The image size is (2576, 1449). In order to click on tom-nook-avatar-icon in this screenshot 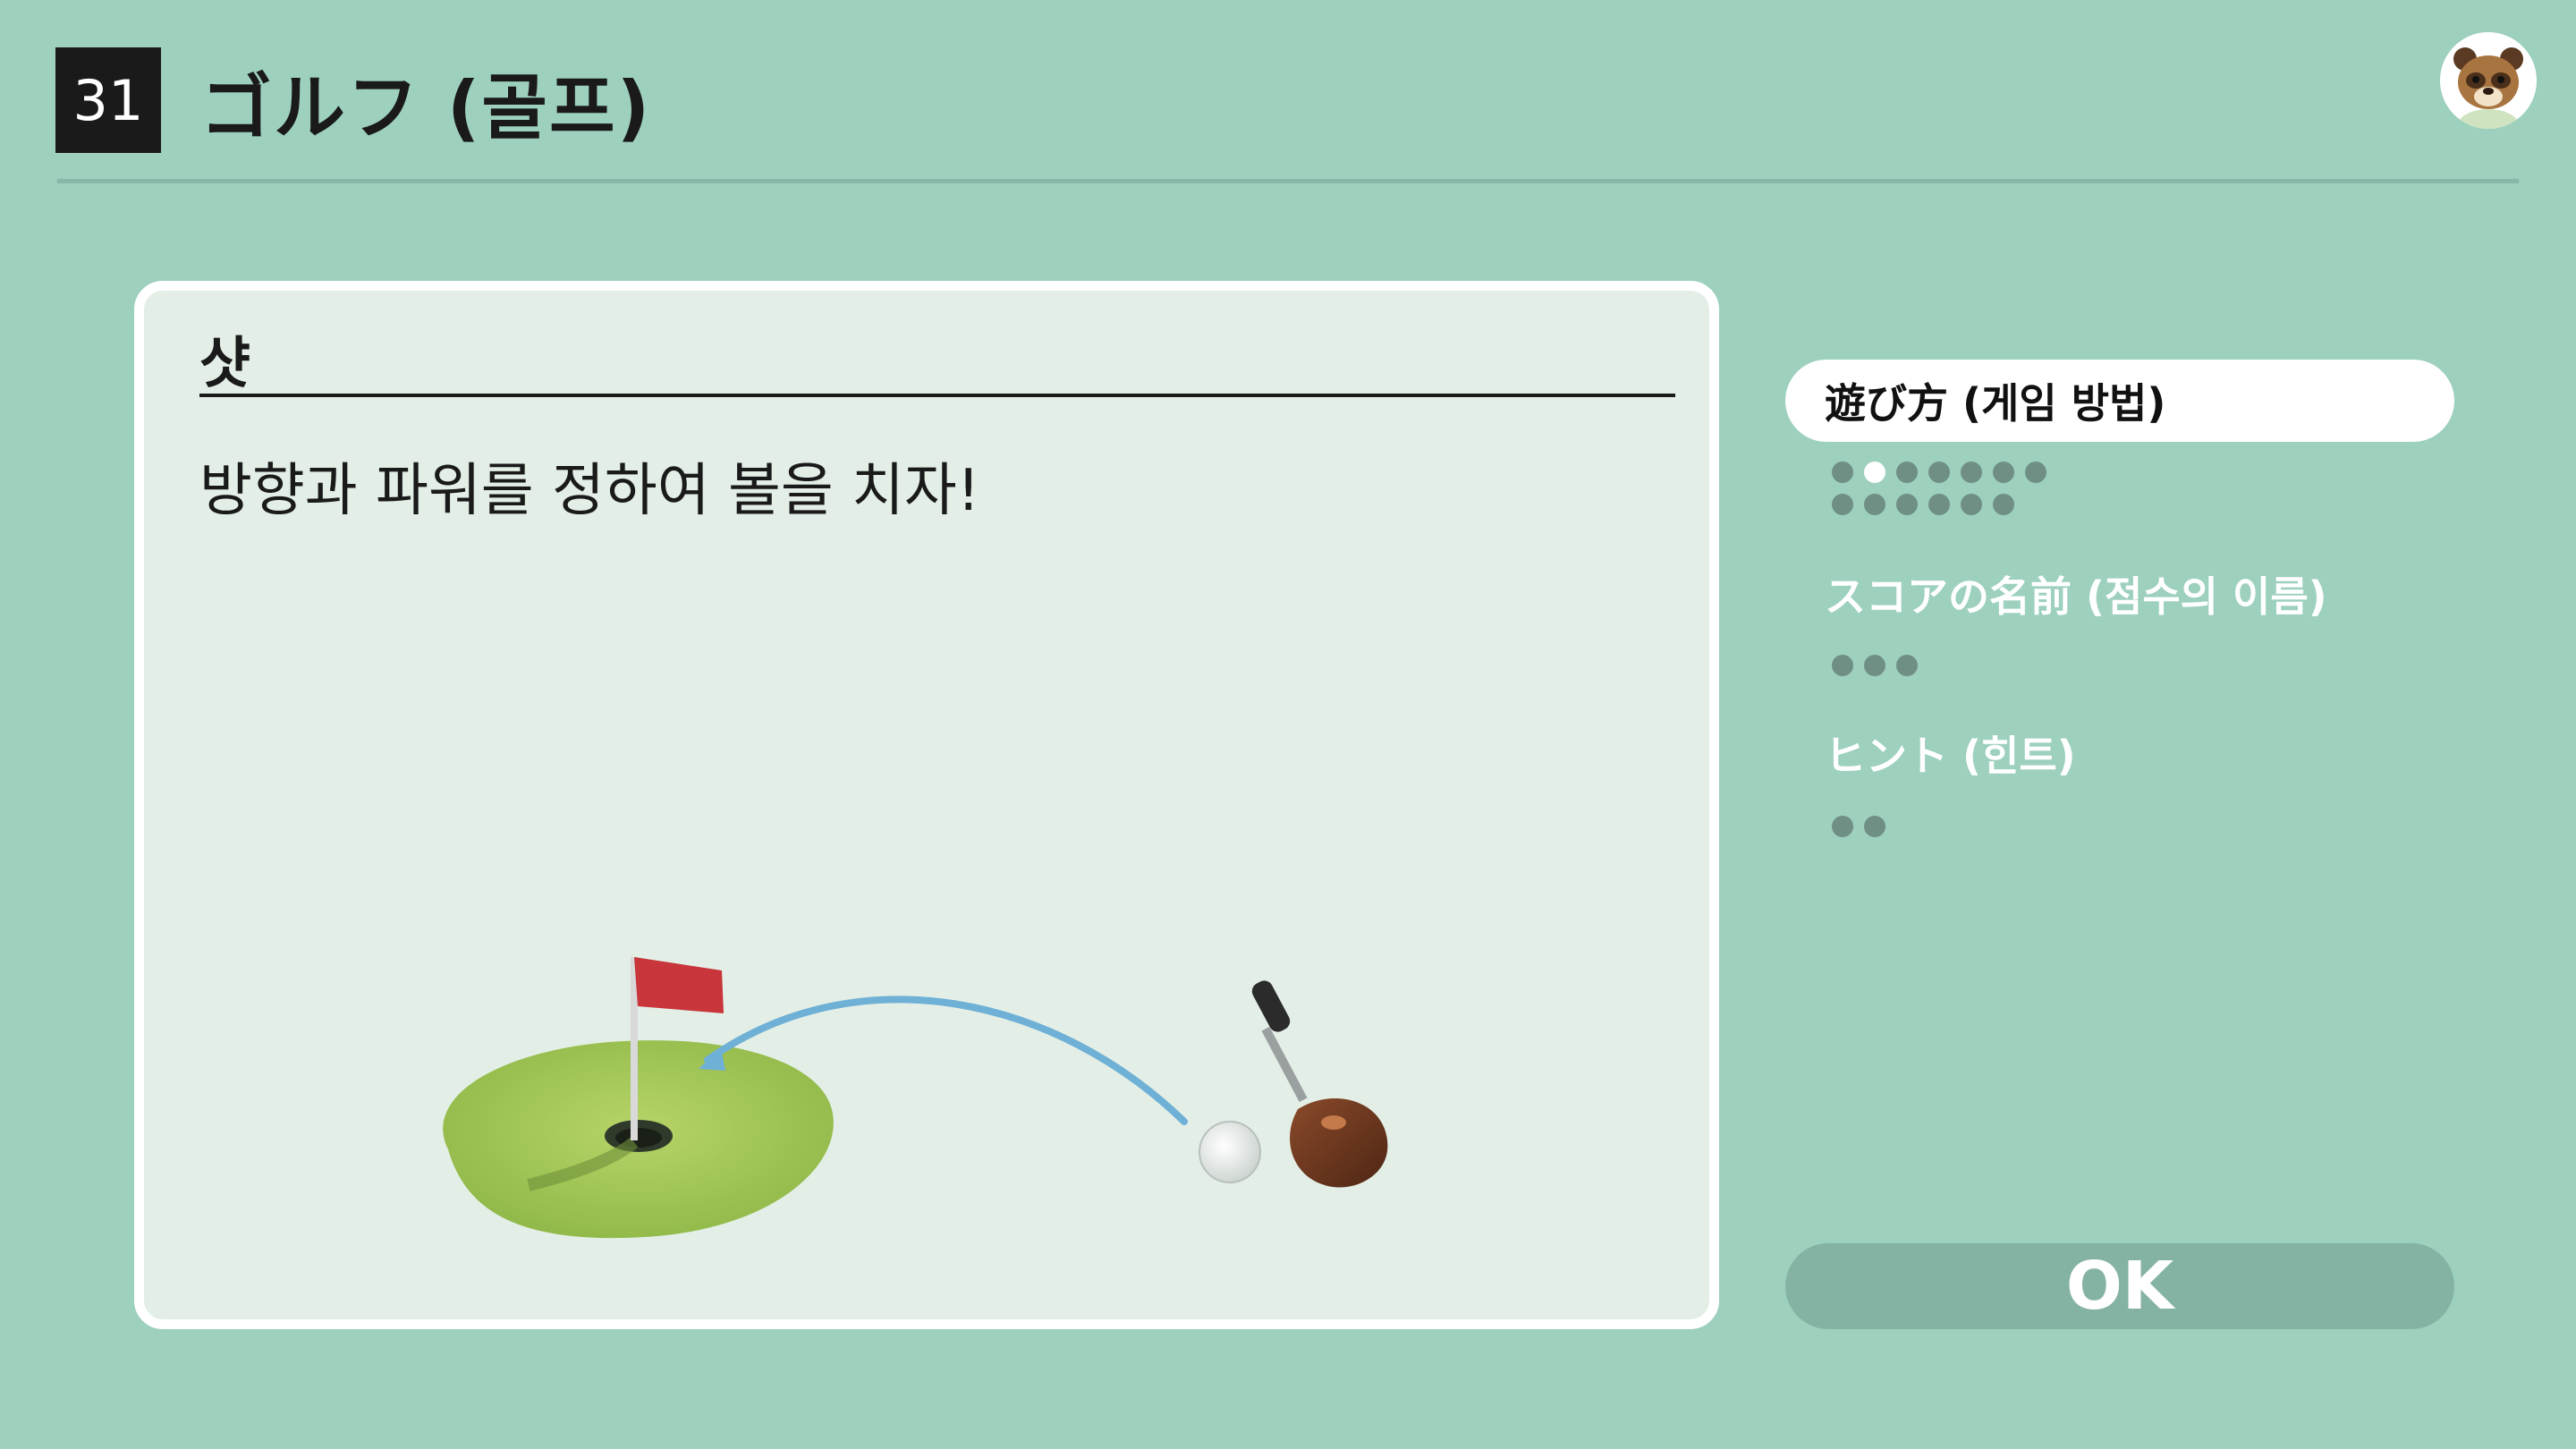, I will do `click(2488, 80)`.